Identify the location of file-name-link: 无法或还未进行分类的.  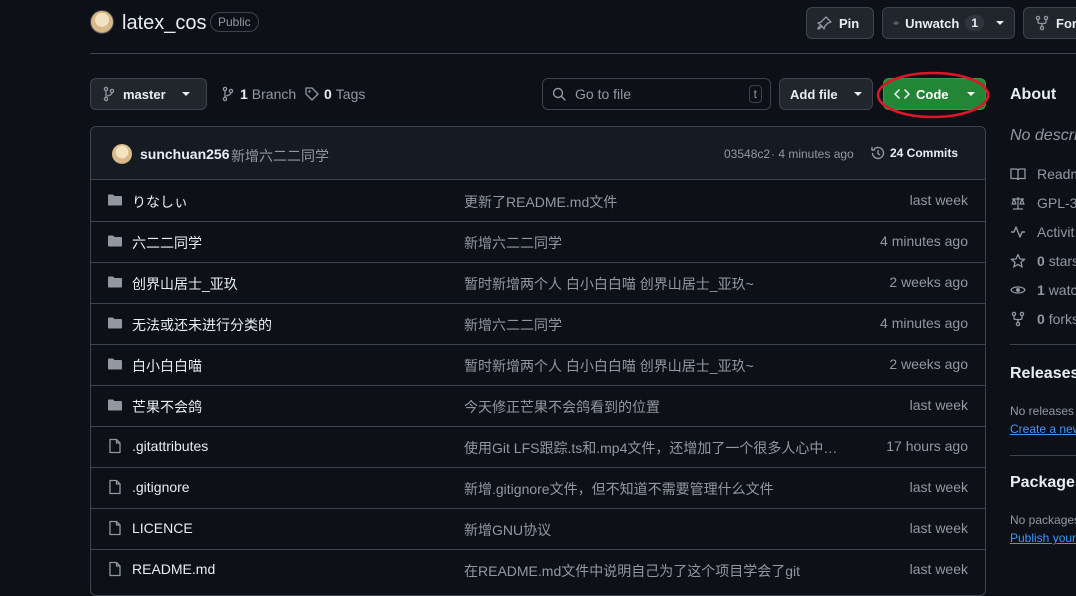
(202, 325).